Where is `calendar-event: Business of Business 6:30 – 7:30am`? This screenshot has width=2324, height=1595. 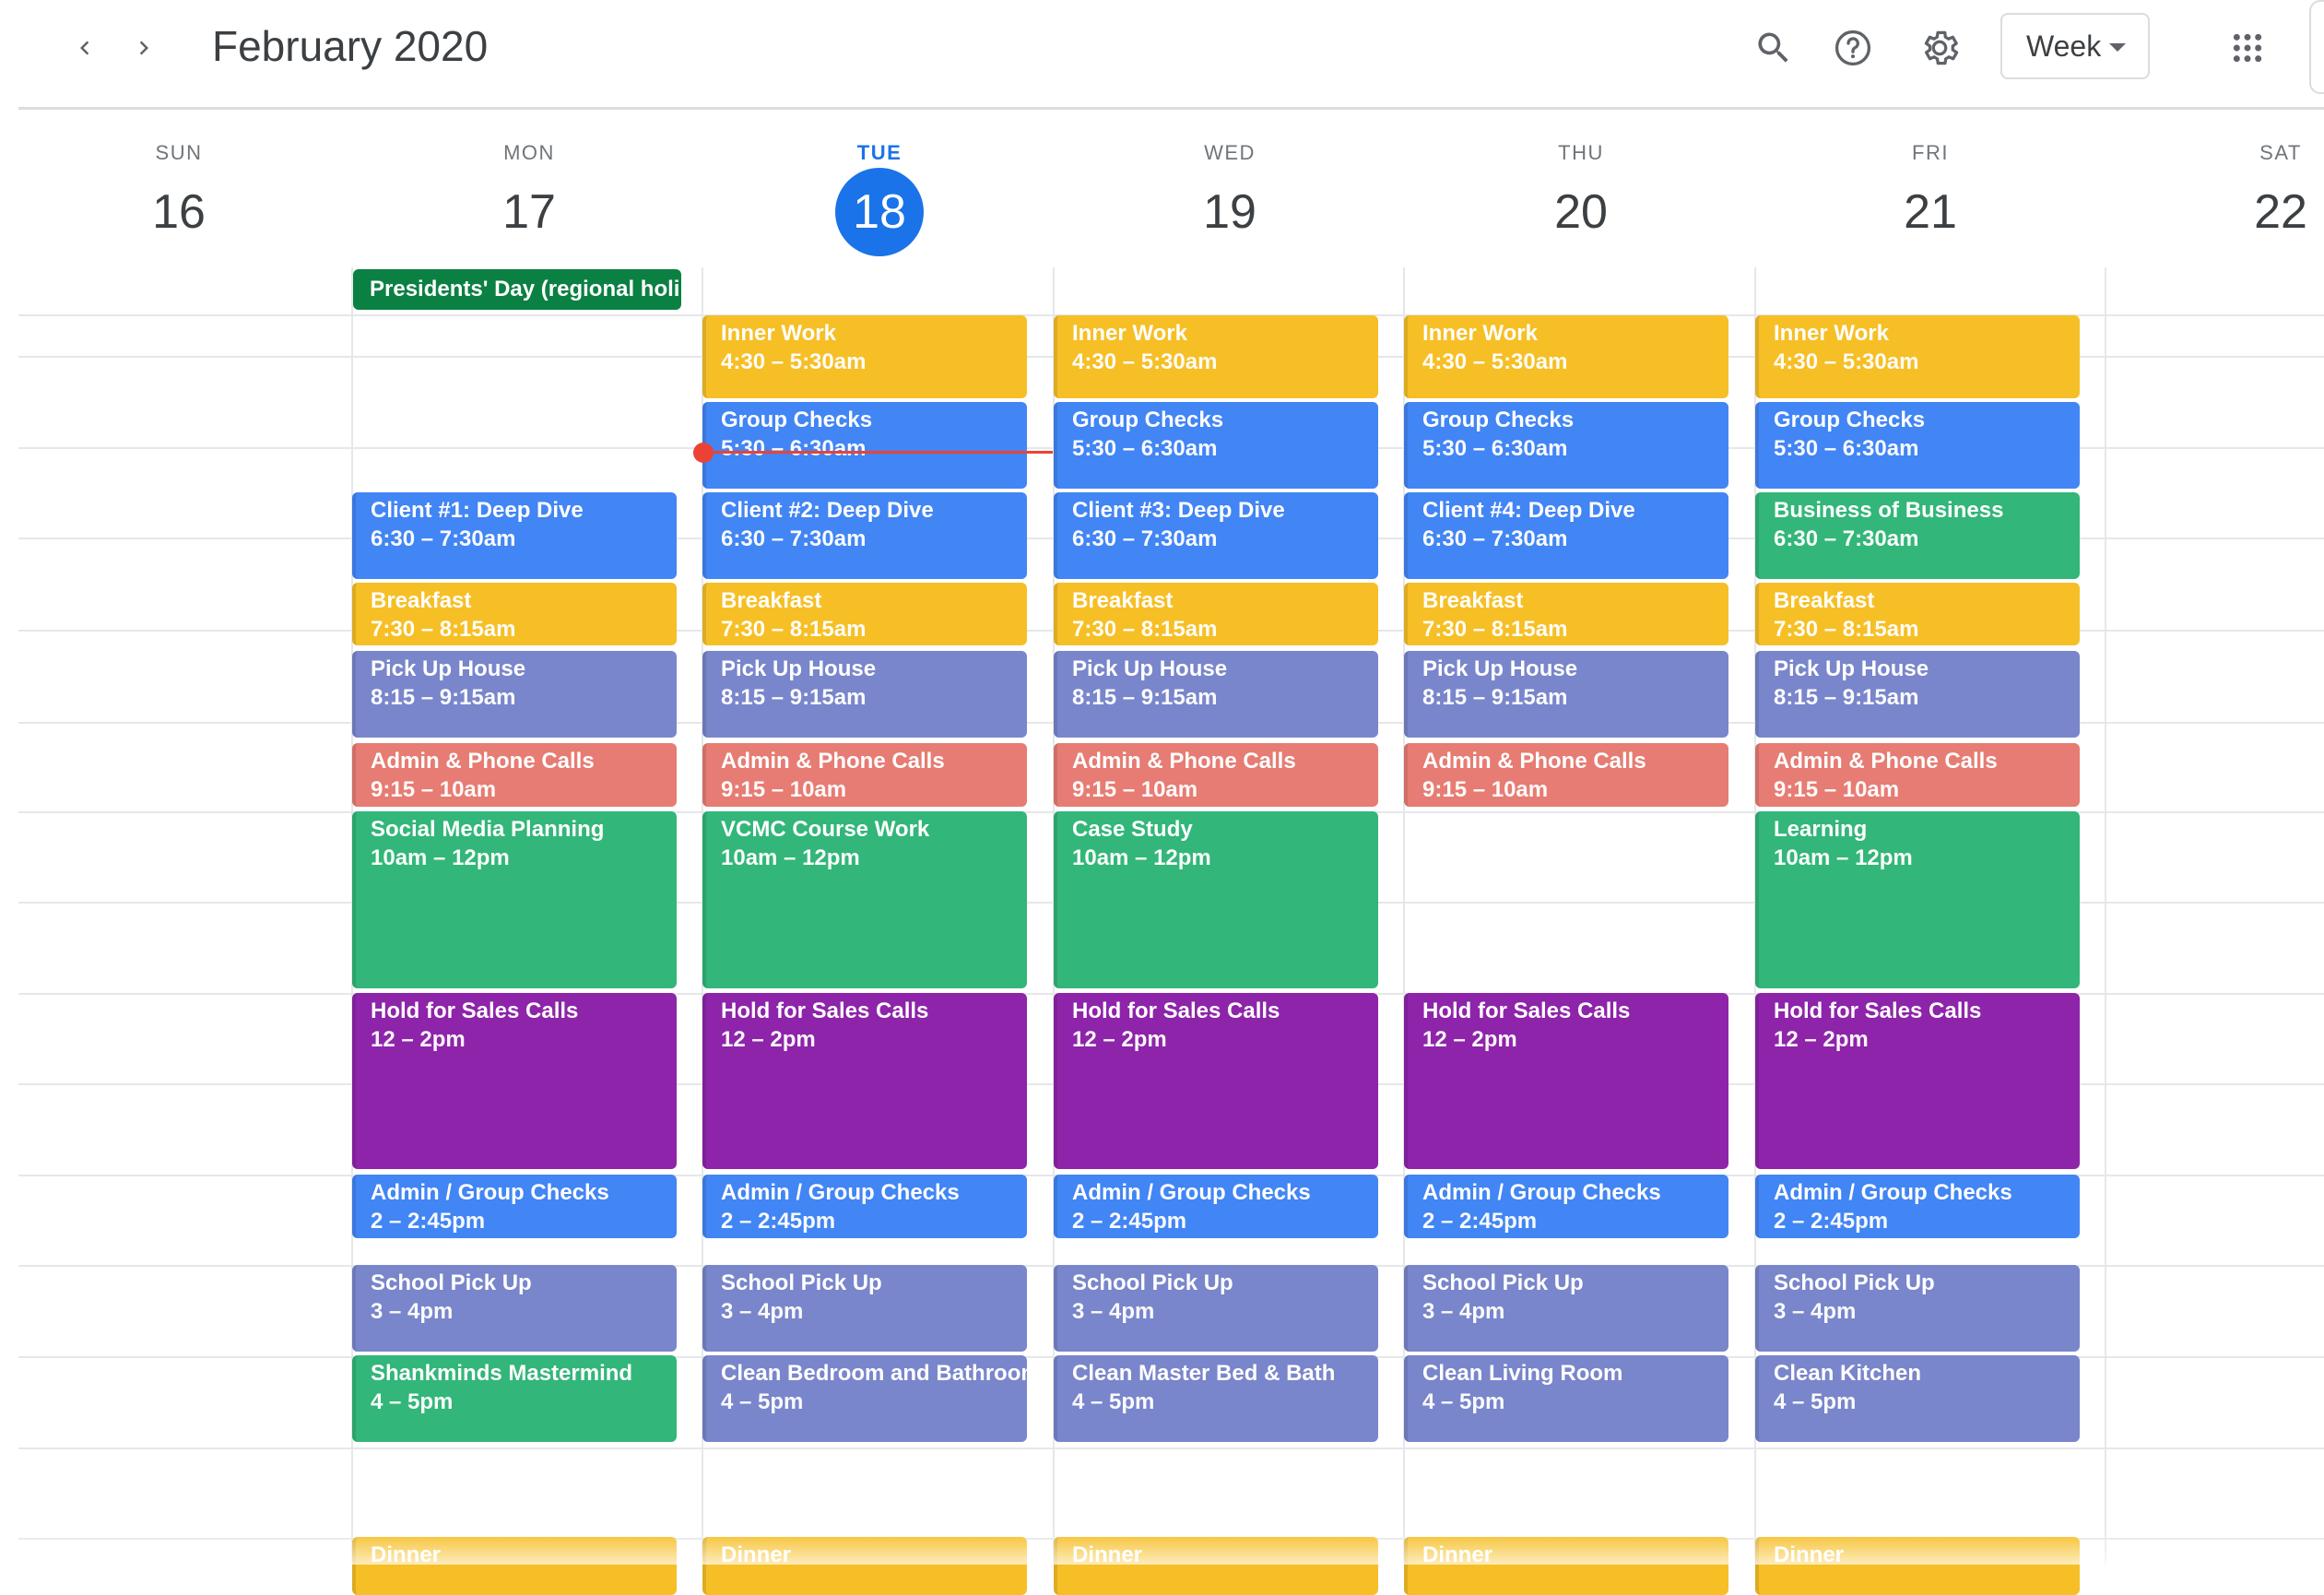
calendar-event: Business of Business 6:30 – 7:30am is located at coordinates (1918, 536).